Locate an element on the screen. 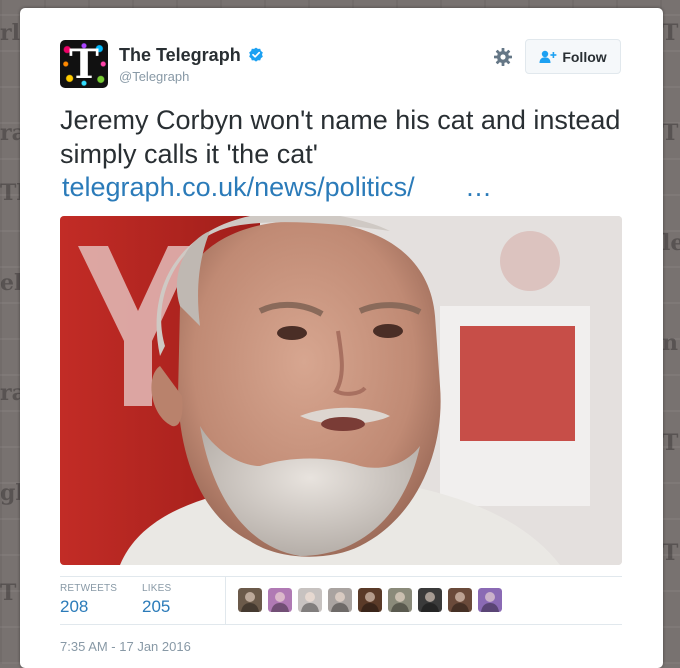 The width and height of the screenshot is (680, 668). follow-button: Follow is located at coordinates (573, 56).